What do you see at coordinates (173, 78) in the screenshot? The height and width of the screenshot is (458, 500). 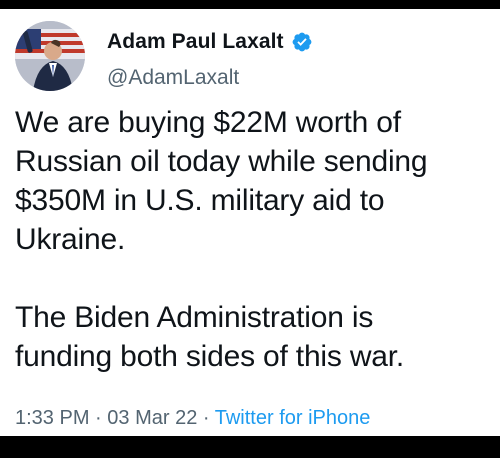 I see `author-handle: @AdamLaxalt` at bounding box center [173, 78].